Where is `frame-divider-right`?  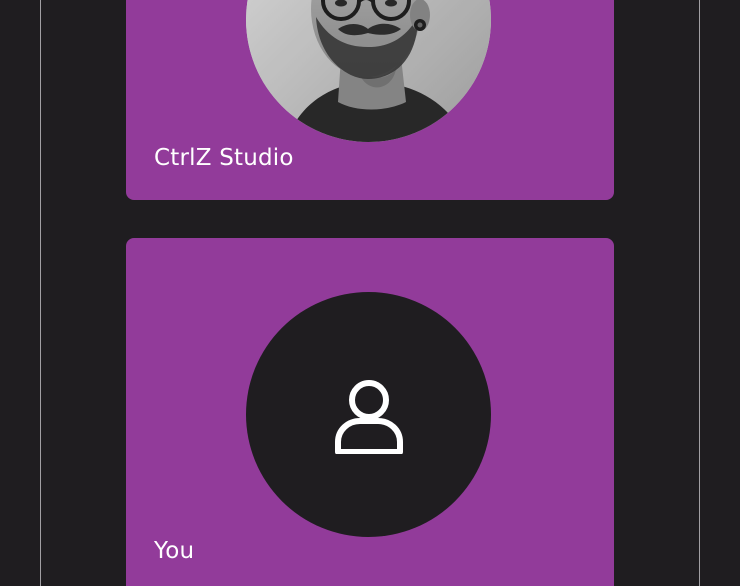
frame-divider-right is located at coordinates (699, 293).